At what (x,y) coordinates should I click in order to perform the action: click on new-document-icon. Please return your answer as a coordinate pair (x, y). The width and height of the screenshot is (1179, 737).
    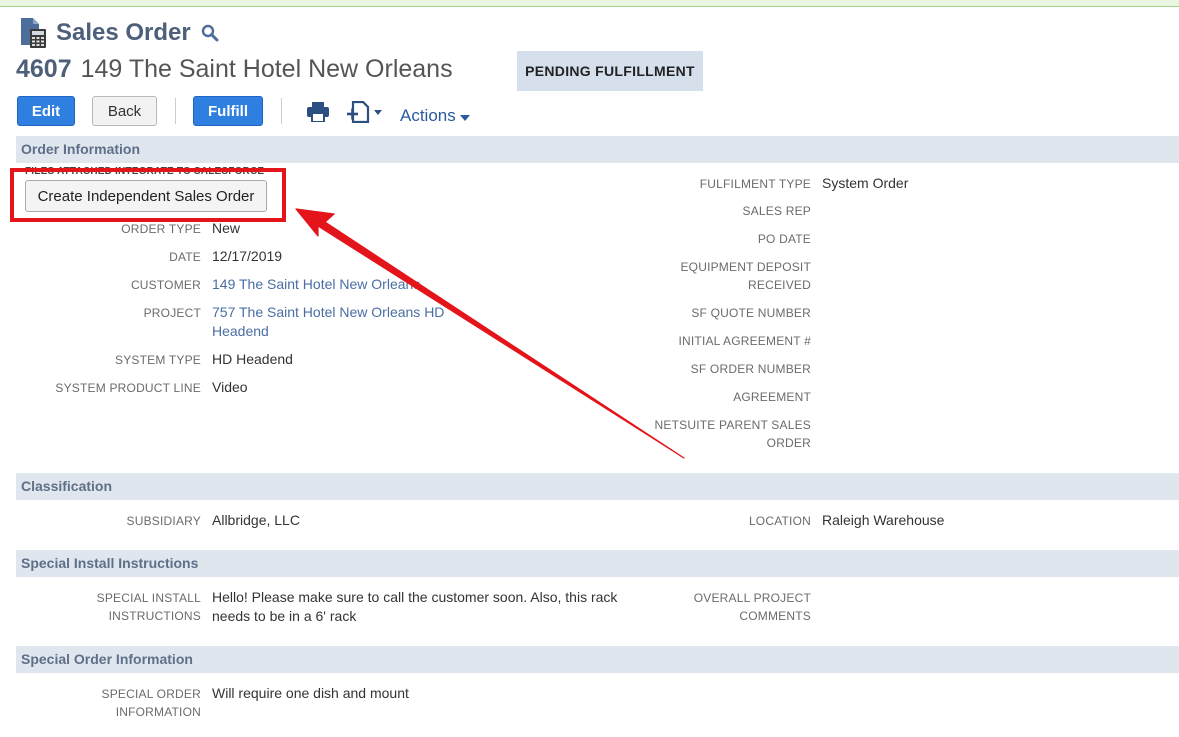
    Looking at the image, I should click on (365, 114).